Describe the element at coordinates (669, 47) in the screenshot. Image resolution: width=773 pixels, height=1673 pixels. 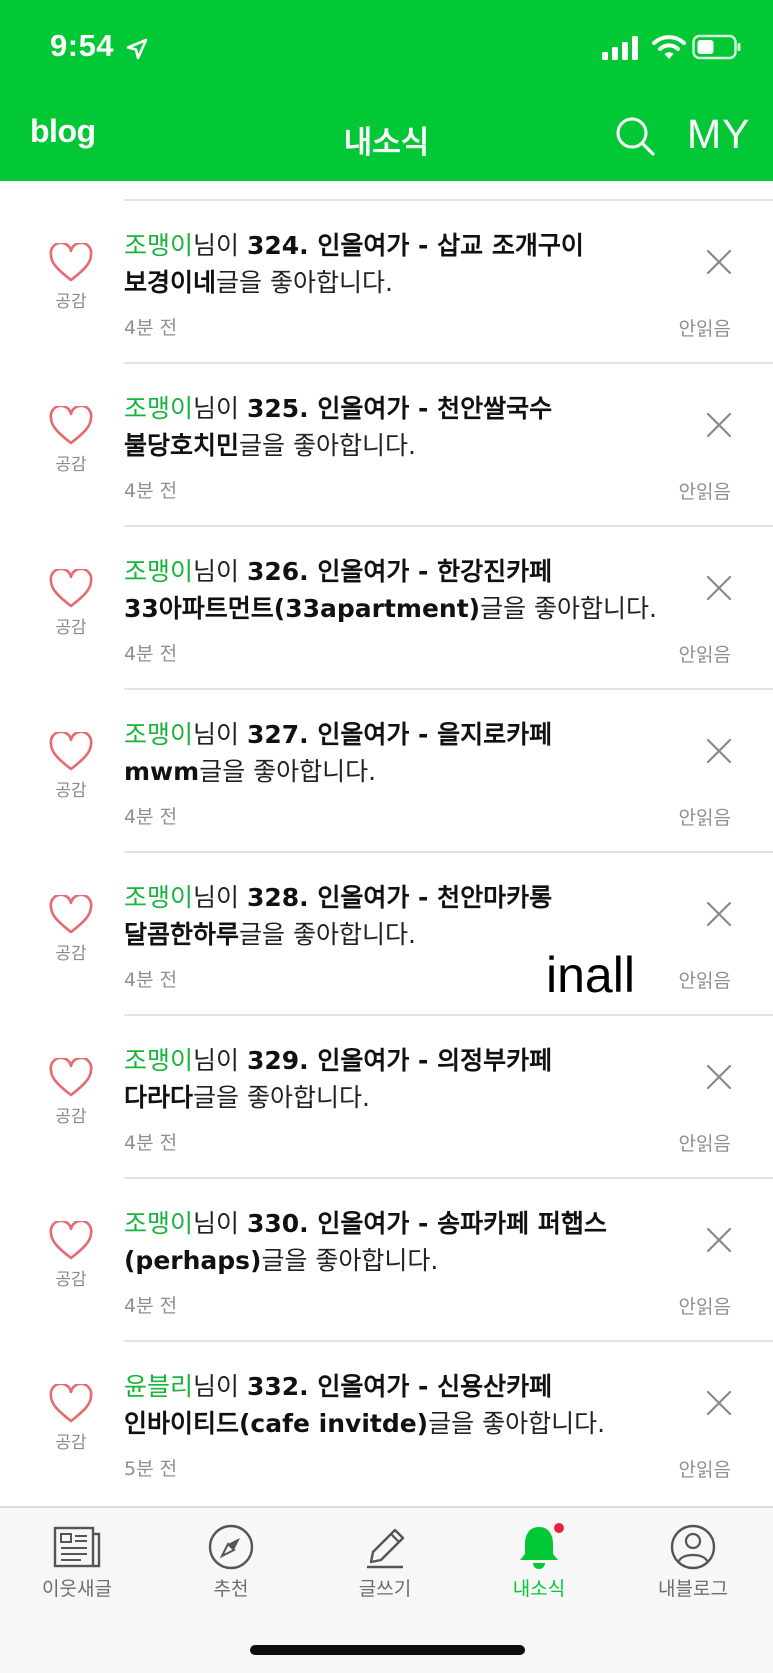
I see `wifi-icon` at that location.